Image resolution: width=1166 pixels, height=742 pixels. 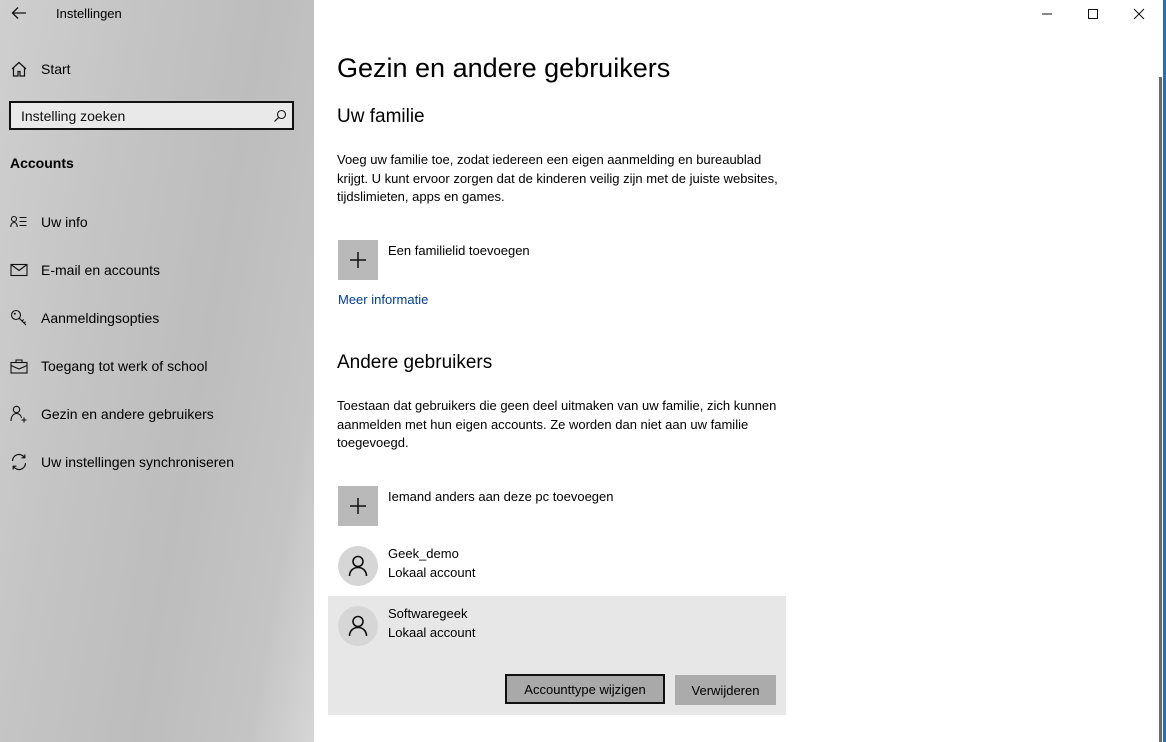 I want to click on sidebar-item-sign-in-options: Aanmeldingsopties, so click(x=157, y=318).